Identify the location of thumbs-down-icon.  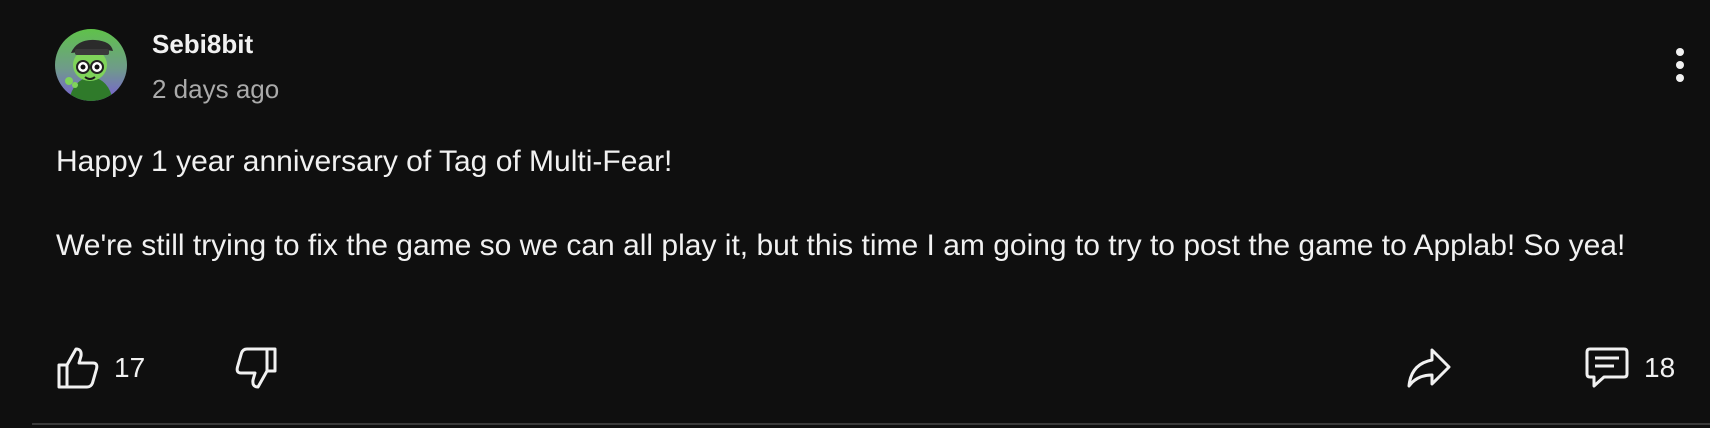
(256, 368).